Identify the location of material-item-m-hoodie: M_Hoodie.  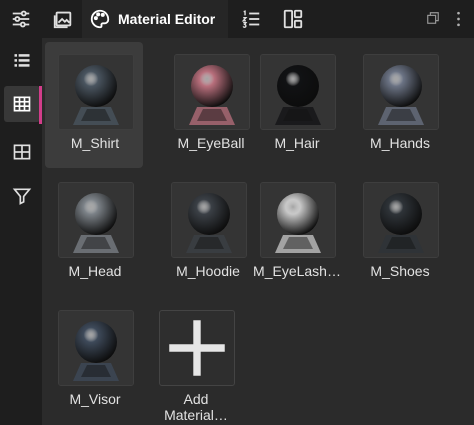
(207, 233).